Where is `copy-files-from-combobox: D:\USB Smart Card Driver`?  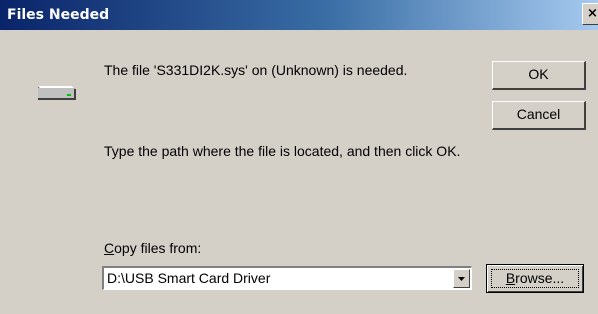 copy-files-from-combobox: D:\USB Smart Card Driver is located at coordinates (287, 278).